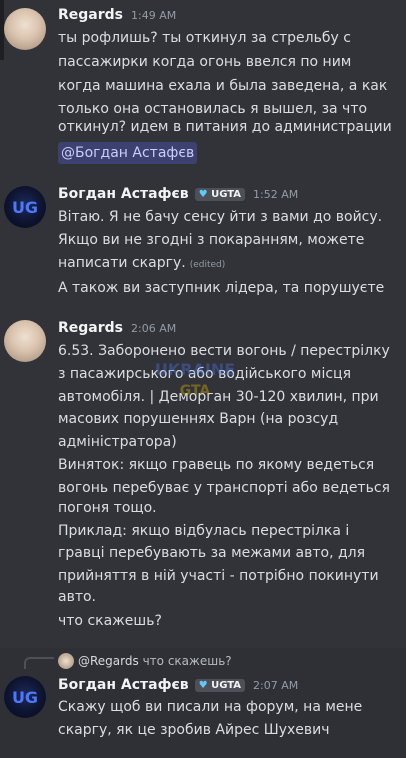 Image resolution: width=406 pixels, height=758 pixels. What do you see at coordinates (154, 328) in the screenshot?
I see `timestamp: 2:06 AM` at bounding box center [154, 328].